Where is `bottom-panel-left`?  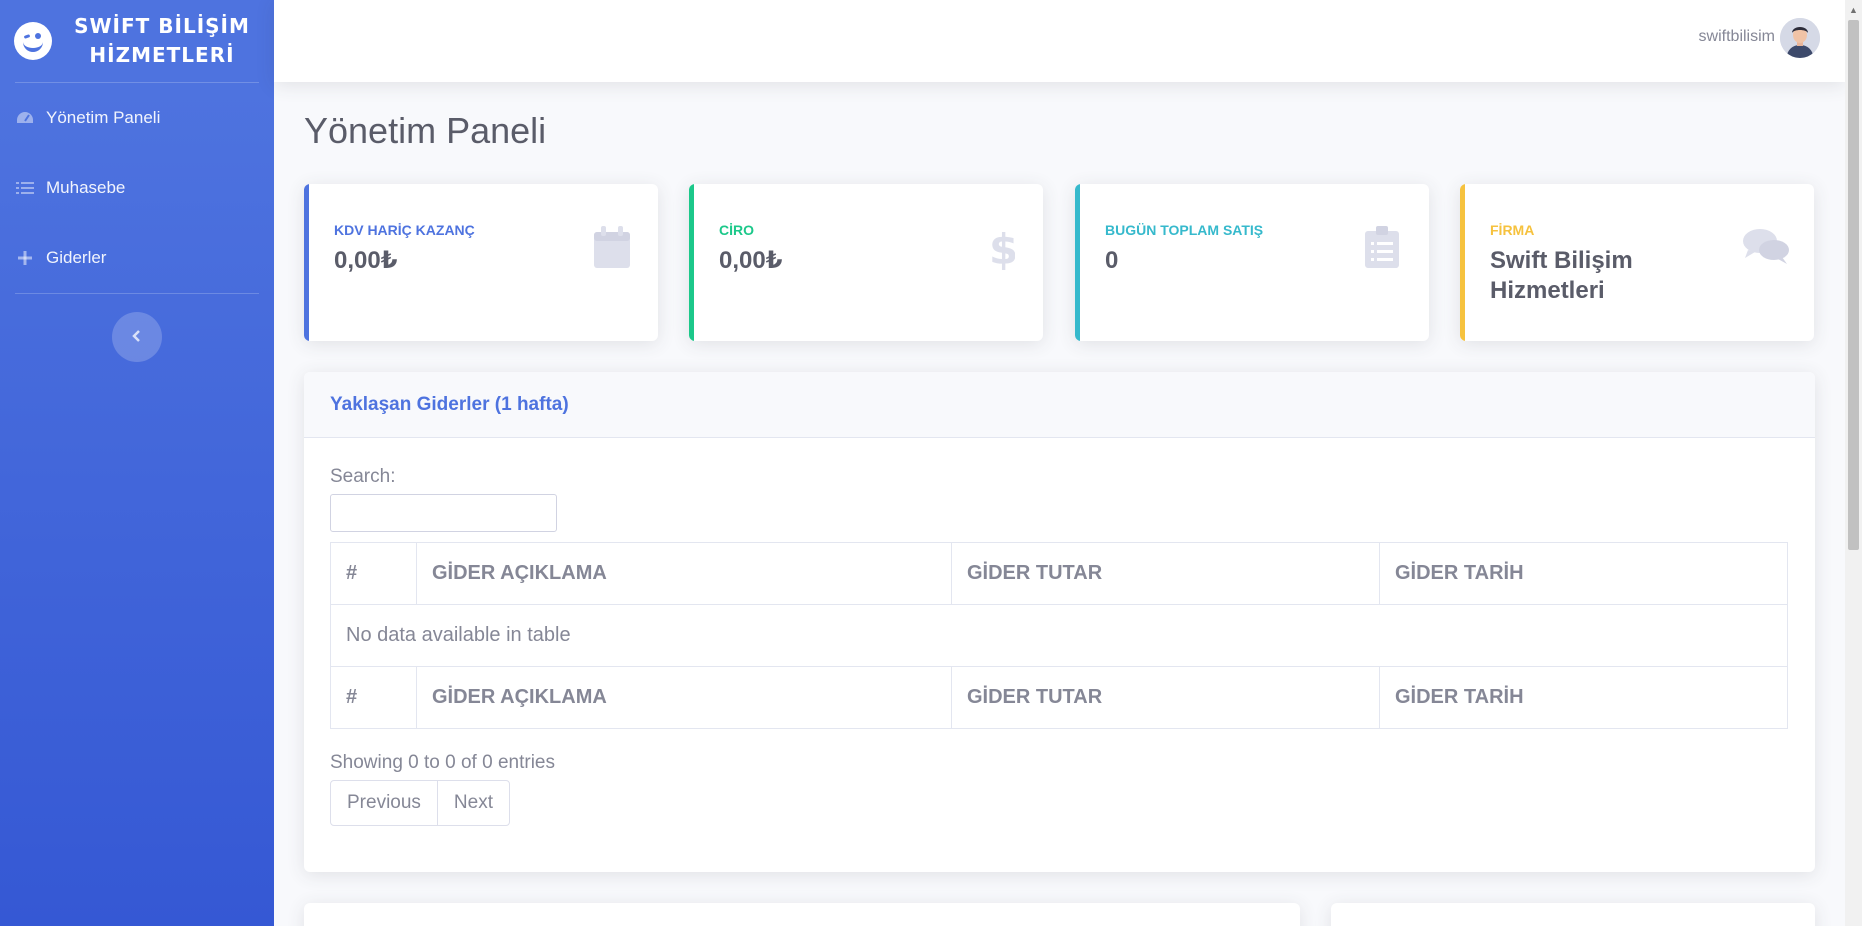 bottom-panel-left is located at coordinates (802, 914).